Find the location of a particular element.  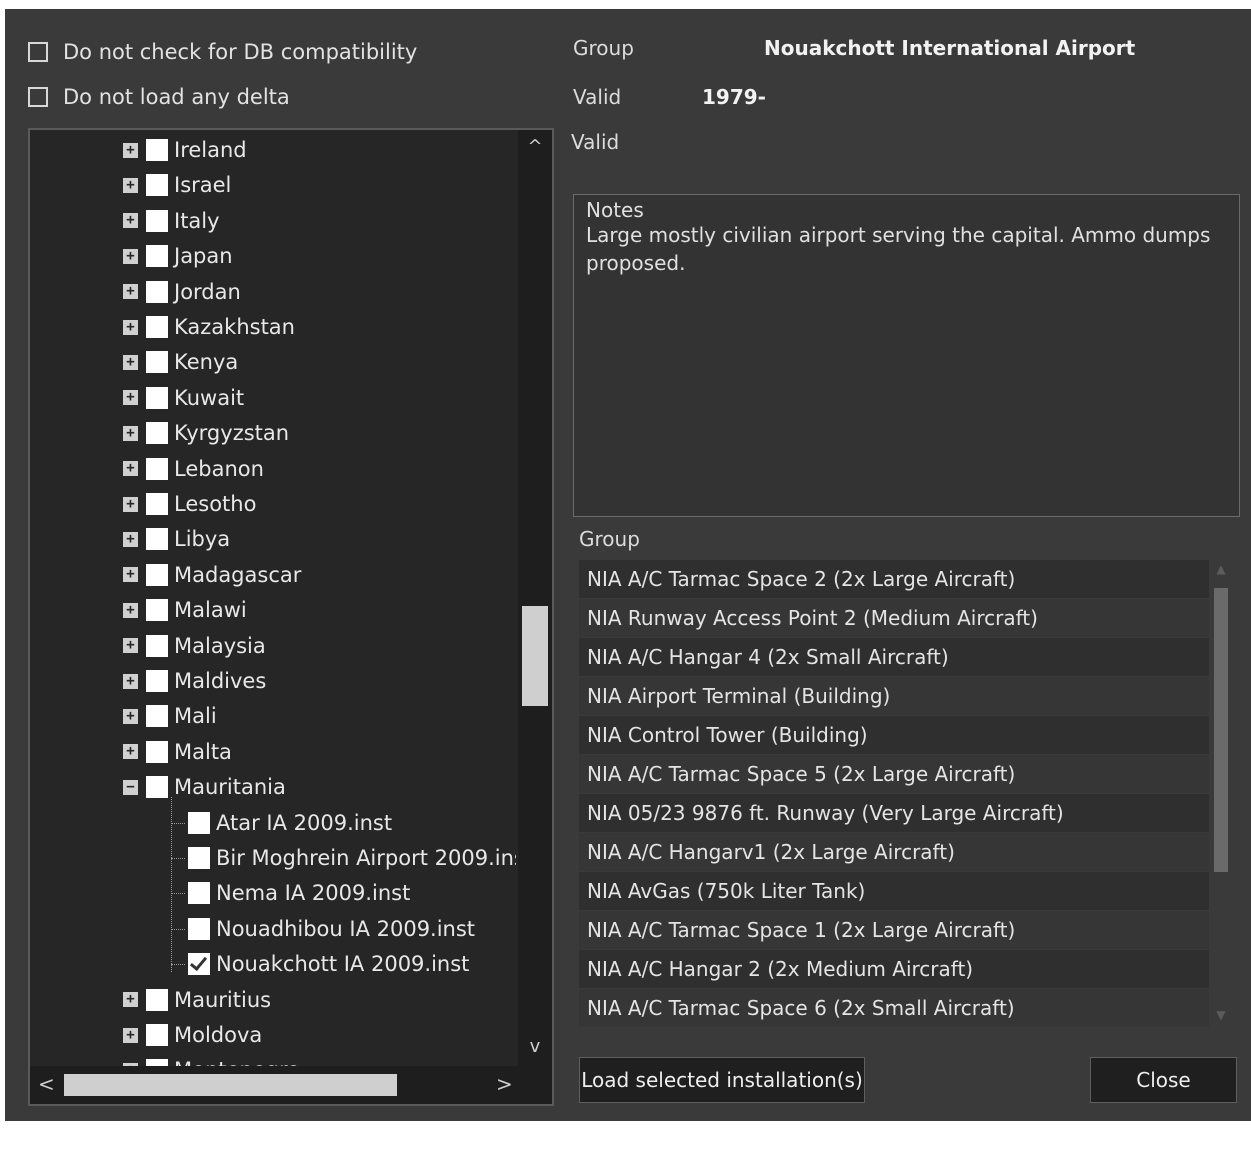

tree-item-country: + Ireland is located at coordinates (185, 150).